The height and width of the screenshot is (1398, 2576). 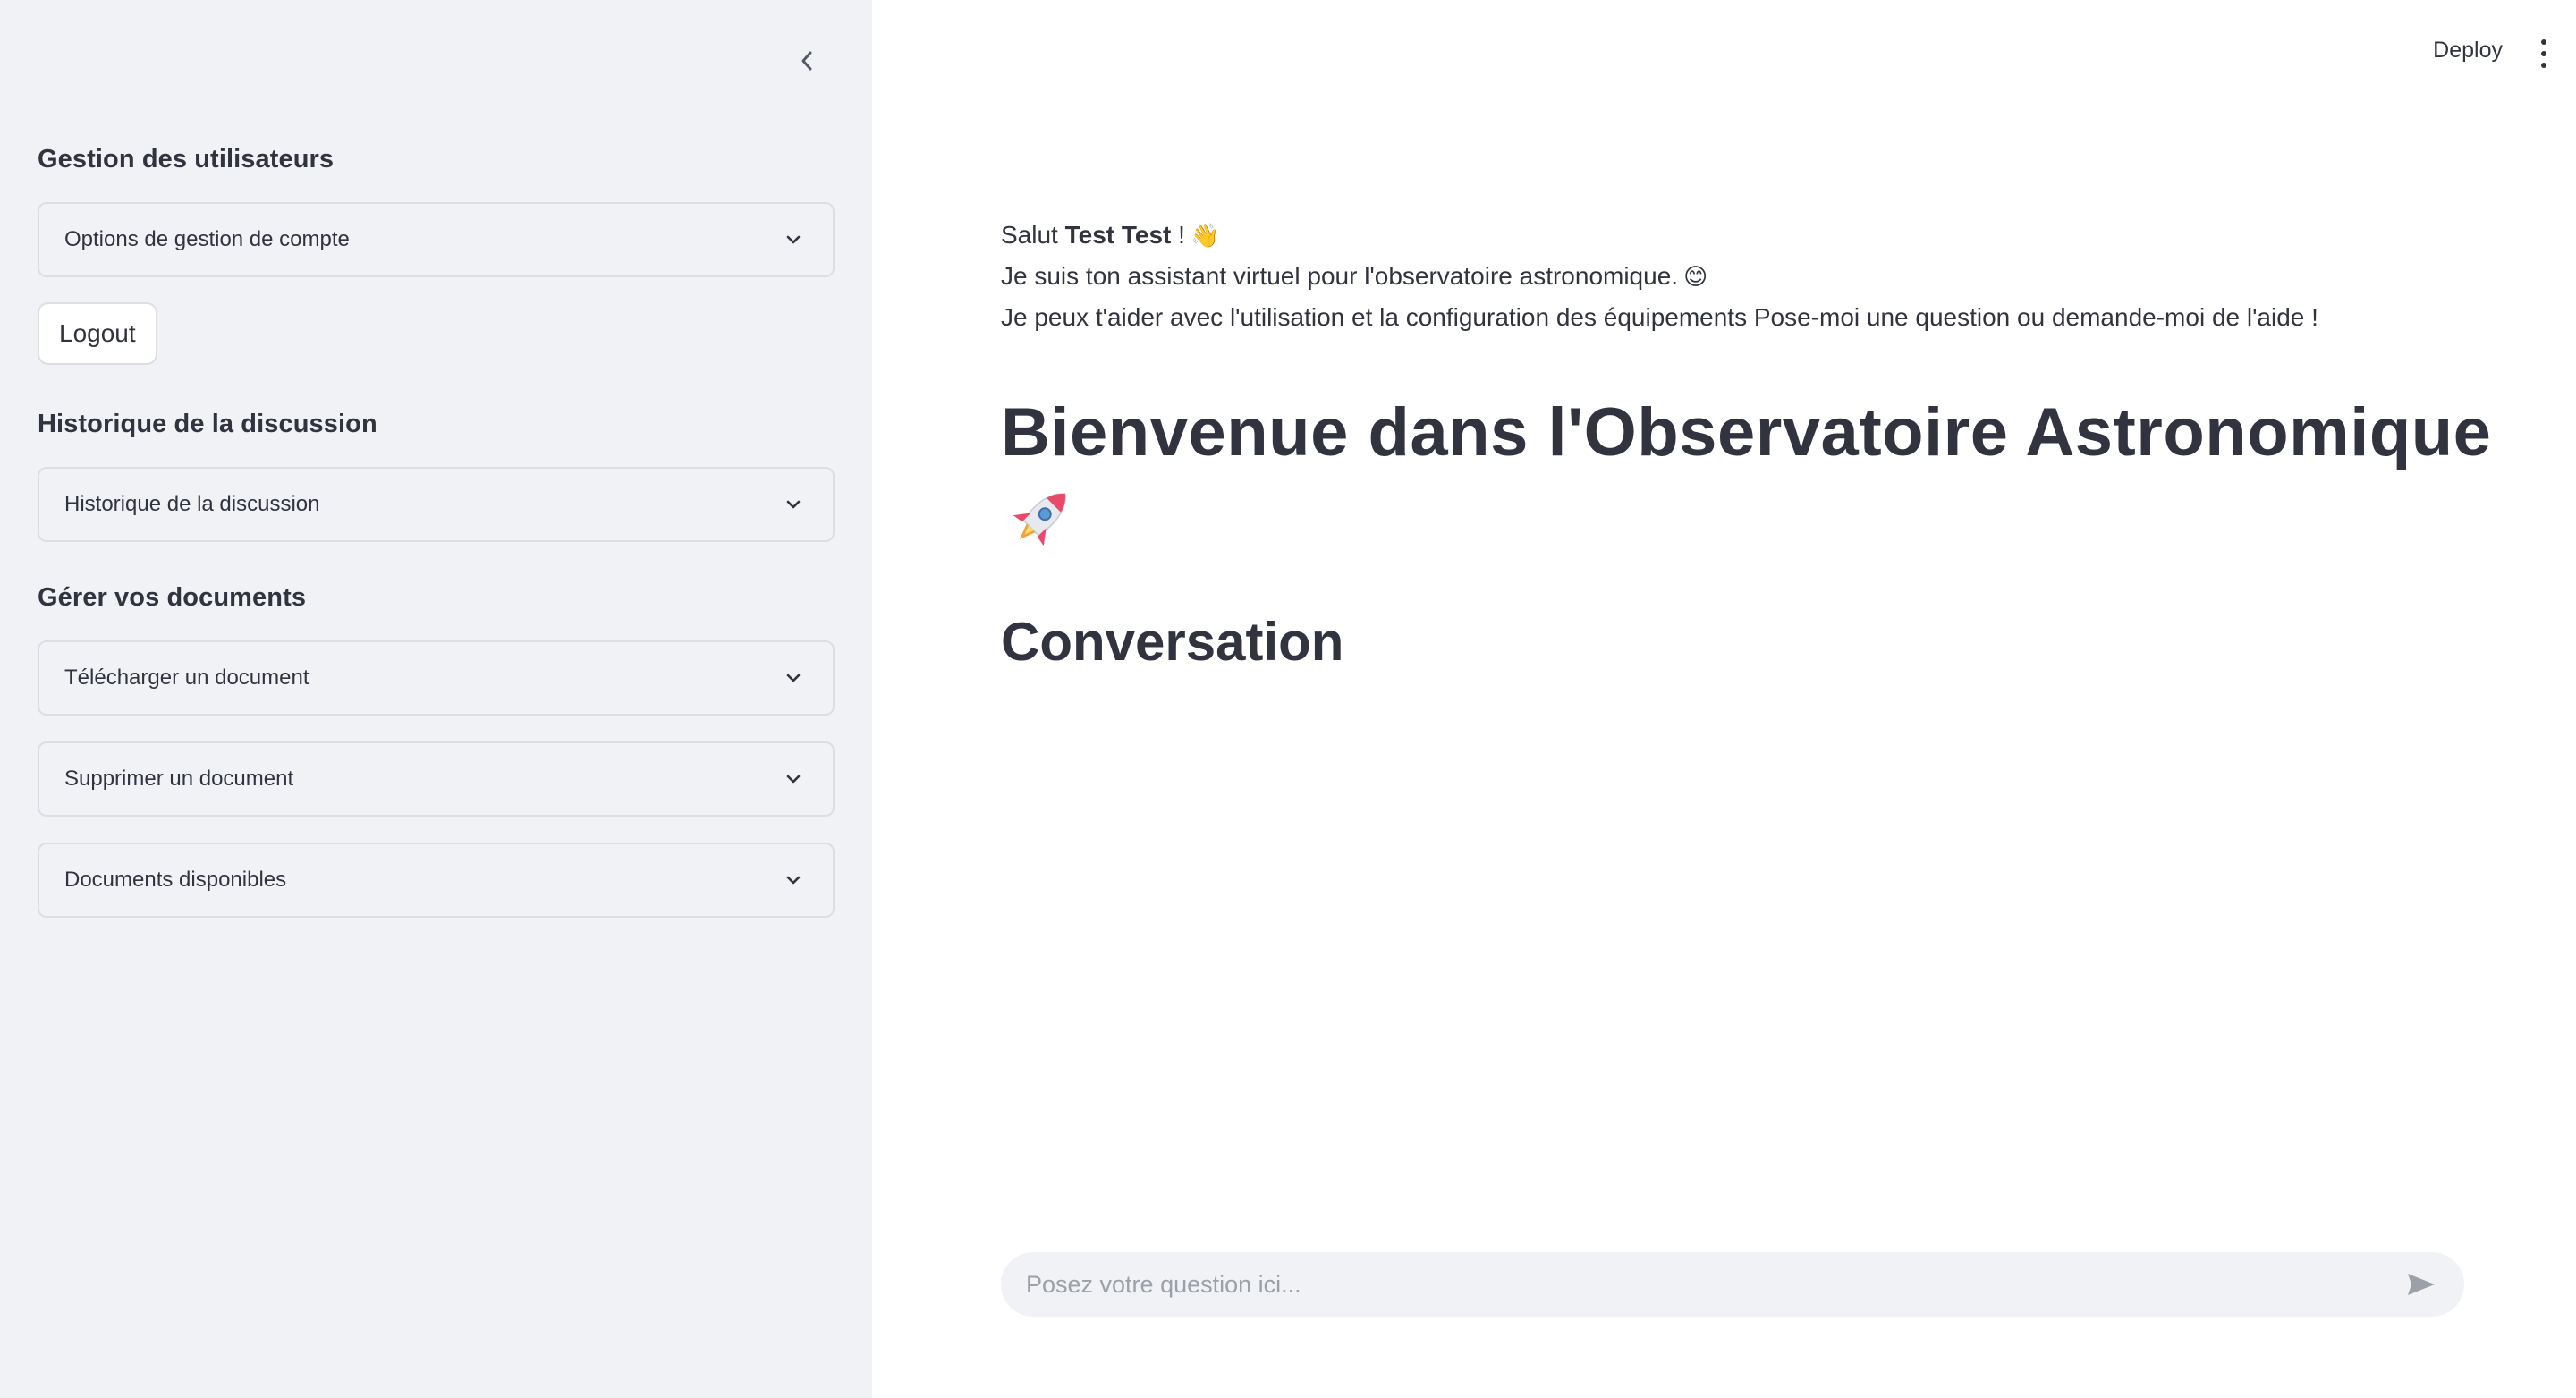 What do you see at coordinates (1205, 235) in the screenshot?
I see `wave-icon: 👋` at bounding box center [1205, 235].